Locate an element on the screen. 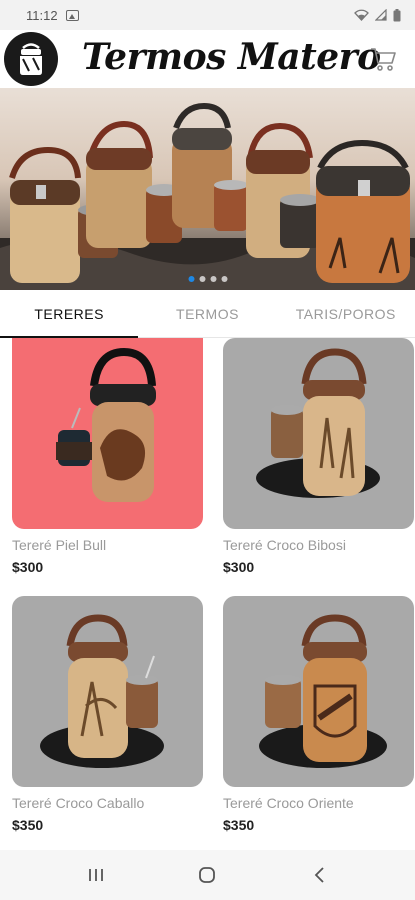 The width and height of the screenshot is (415, 900). system-nav-bar is located at coordinates (207, 875).